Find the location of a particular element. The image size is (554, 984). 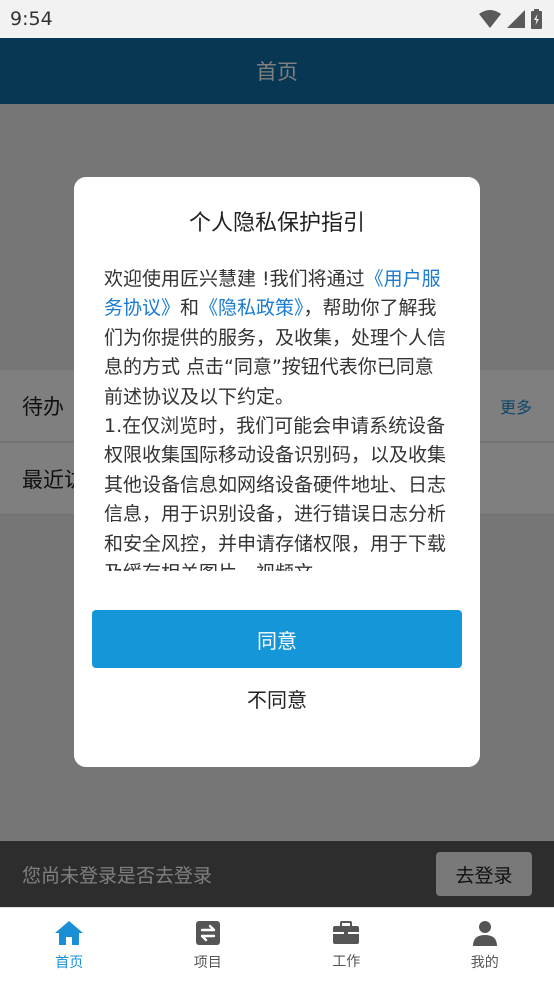

dialog-title: 个人隐私保护指引 is located at coordinates (276, 223).